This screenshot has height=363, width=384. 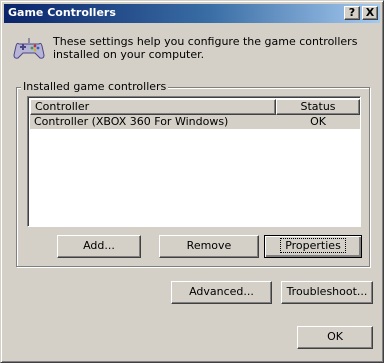 I want to click on help-button: ?, so click(x=352, y=13).